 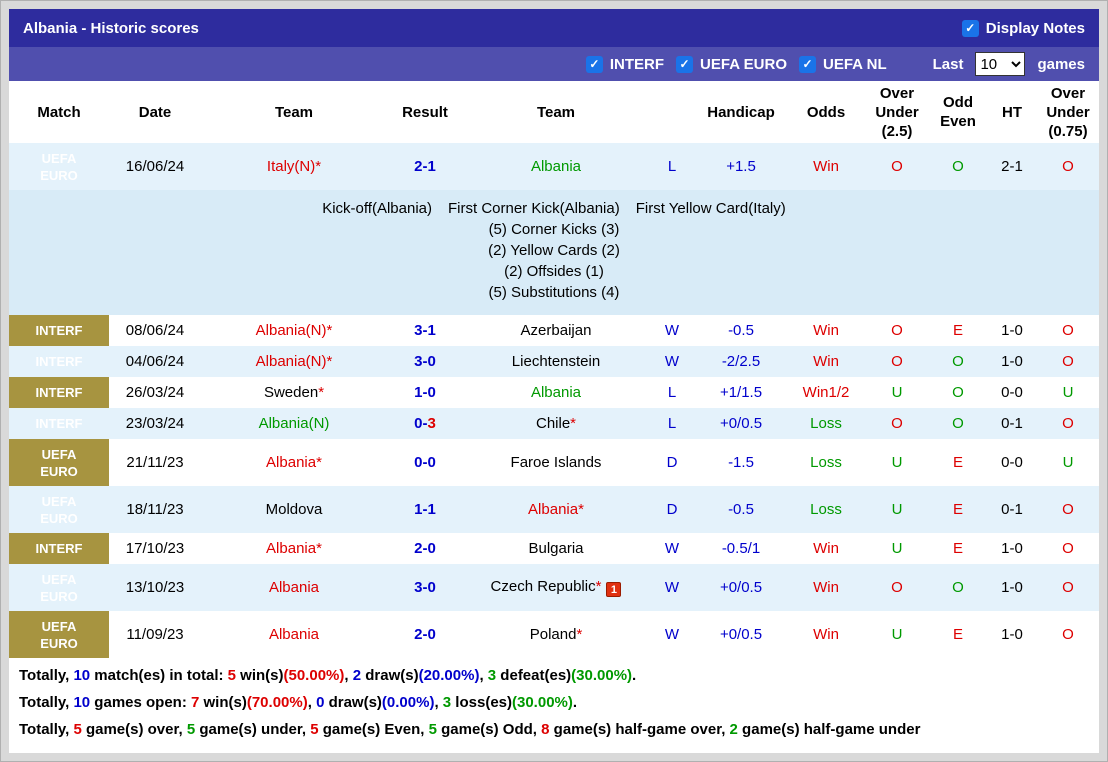 I want to click on team-name: Liechtenstein, so click(x=556, y=361).